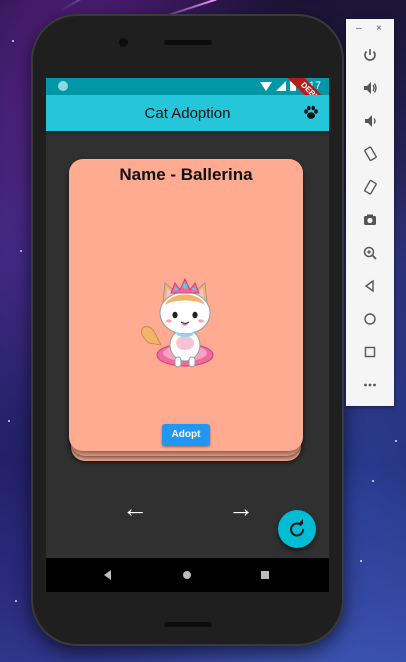  I want to click on more-button, so click(370, 385).